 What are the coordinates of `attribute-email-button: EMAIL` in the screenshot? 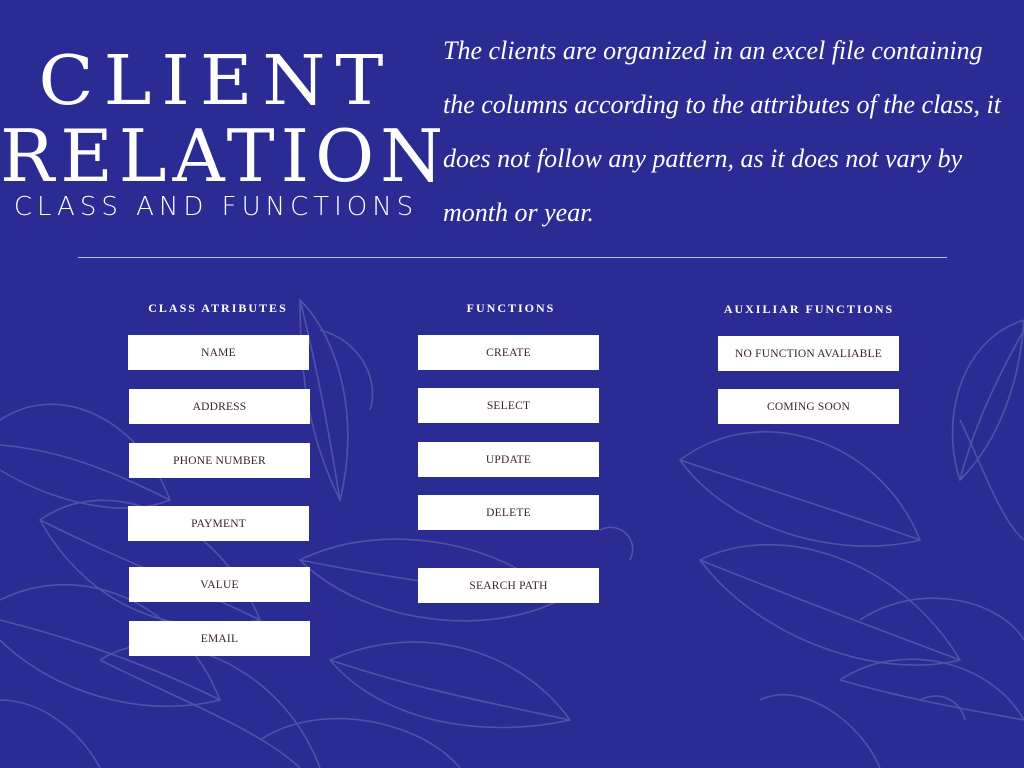 It's located at (219, 638).